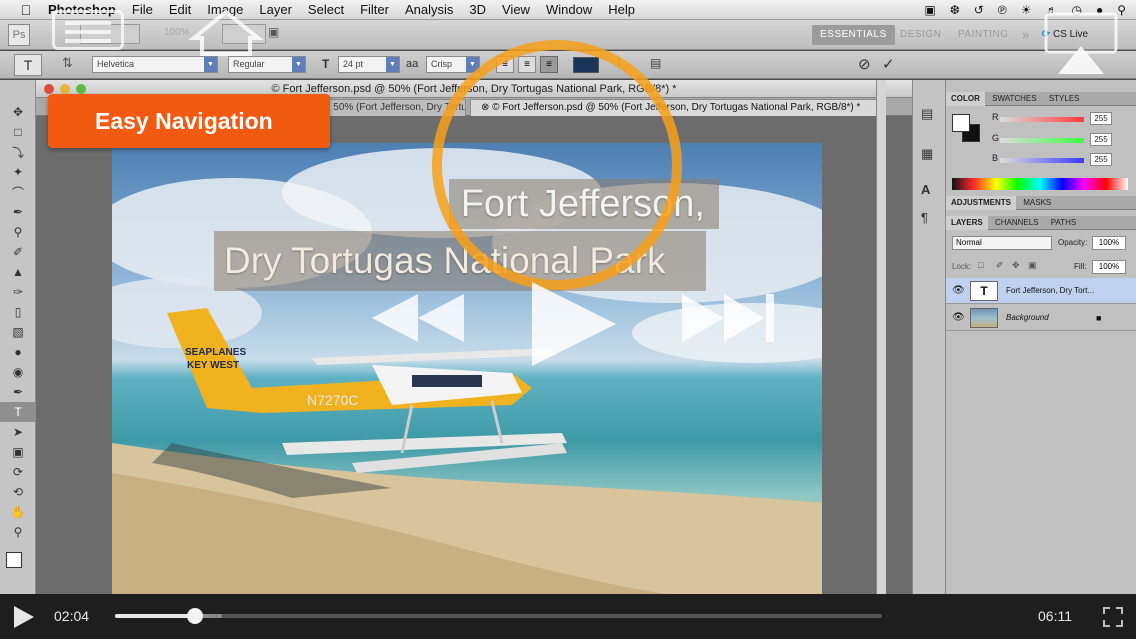  I want to click on lock-image-icon: ✐, so click(1000, 265).